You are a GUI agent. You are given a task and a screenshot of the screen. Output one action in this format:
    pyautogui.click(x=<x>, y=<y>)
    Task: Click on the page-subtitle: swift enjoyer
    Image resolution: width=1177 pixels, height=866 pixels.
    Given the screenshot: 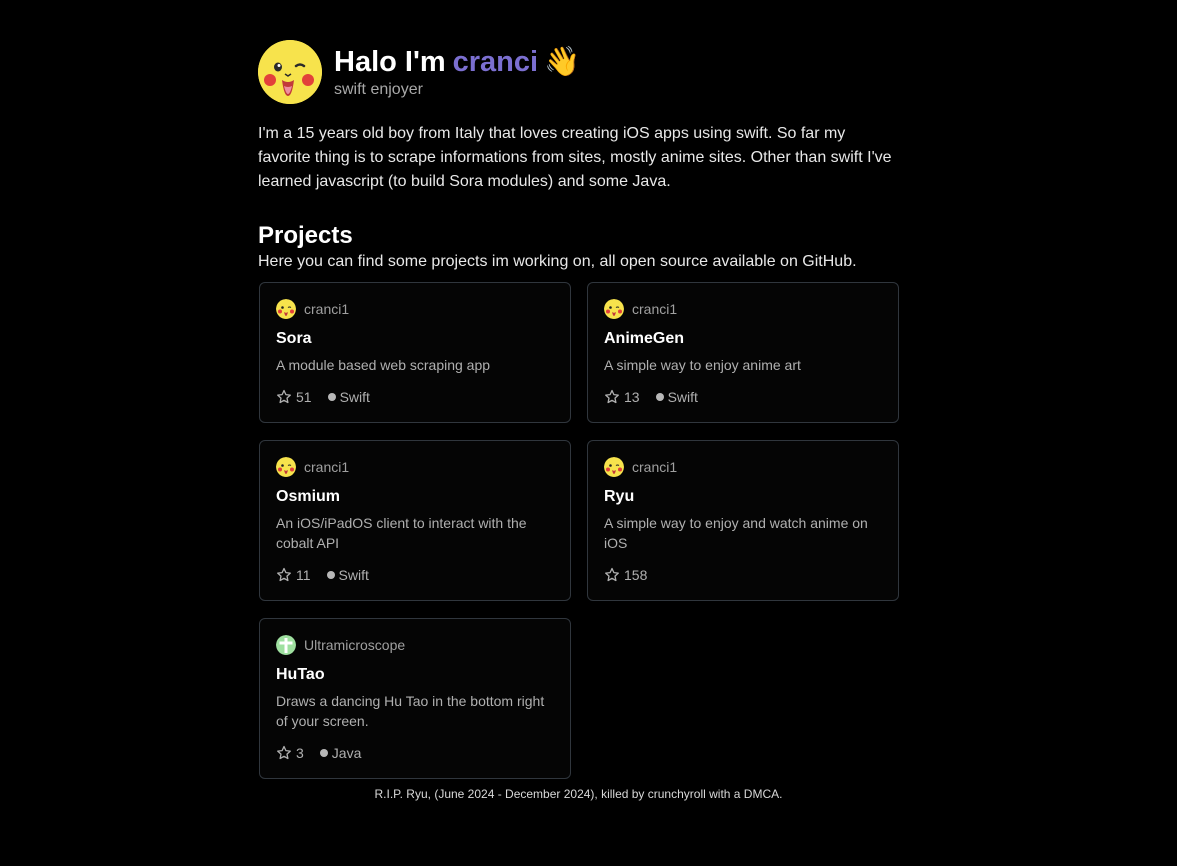 What is the action you would take?
    pyautogui.click(x=378, y=89)
    